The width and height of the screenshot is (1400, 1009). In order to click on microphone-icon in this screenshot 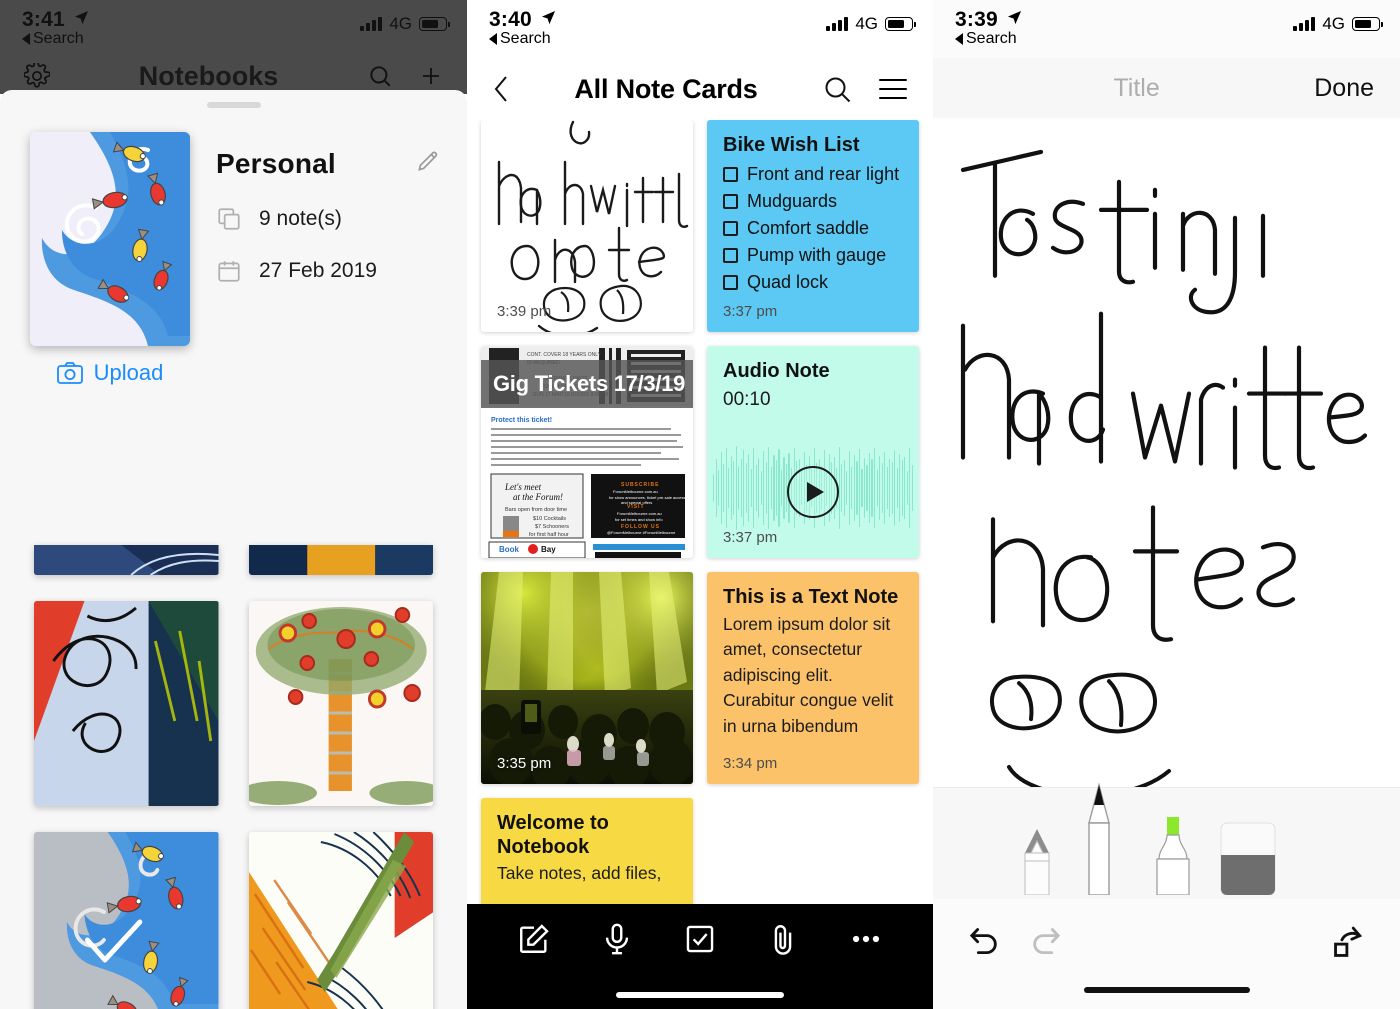, I will do `click(617, 939)`.